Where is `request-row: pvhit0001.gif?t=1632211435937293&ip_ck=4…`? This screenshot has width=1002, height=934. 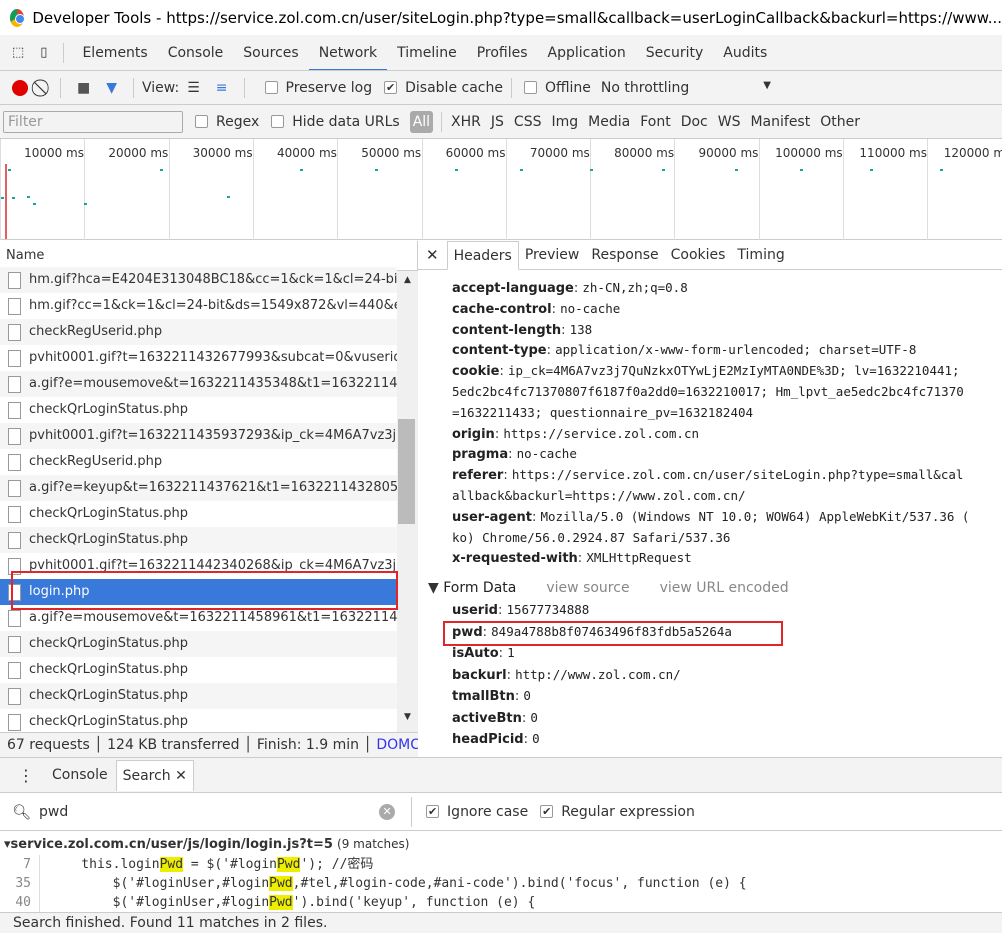
request-row: pvhit0001.gif?t=1632211435937293&ip_ck=4… is located at coordinates (198, 436).